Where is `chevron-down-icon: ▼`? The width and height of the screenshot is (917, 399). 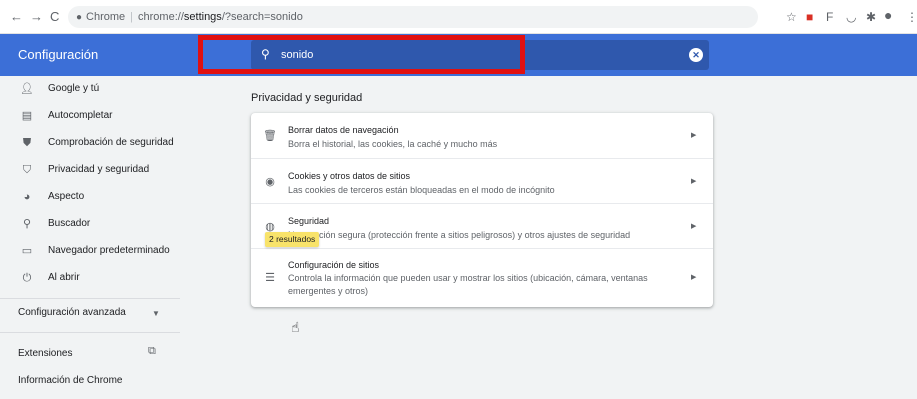 chevron-down-icon: ▼ is located at coordinates (156, 313).